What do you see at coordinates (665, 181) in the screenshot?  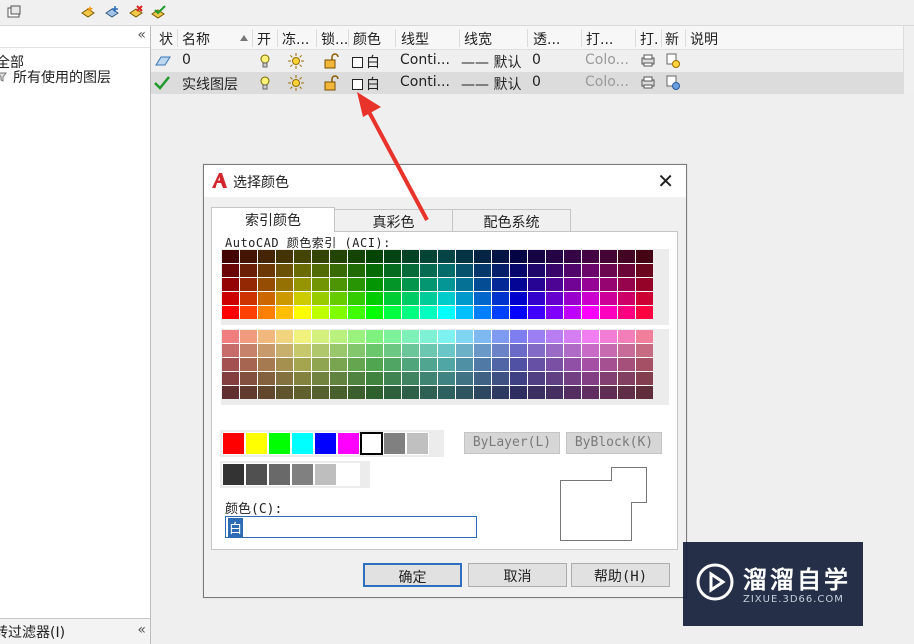 I see `close-icon: ✕` at bounding box center [665, 181].